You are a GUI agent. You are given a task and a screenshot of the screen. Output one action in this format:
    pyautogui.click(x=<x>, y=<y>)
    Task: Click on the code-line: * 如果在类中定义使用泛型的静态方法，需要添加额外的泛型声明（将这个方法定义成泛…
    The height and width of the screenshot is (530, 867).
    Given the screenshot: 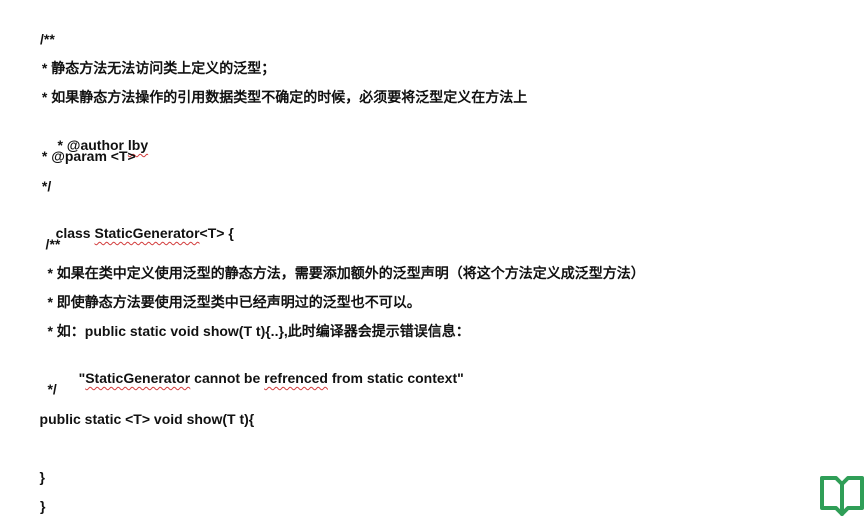 What is the action you would take?
    pyautogui.click(x=336, y=273)
    